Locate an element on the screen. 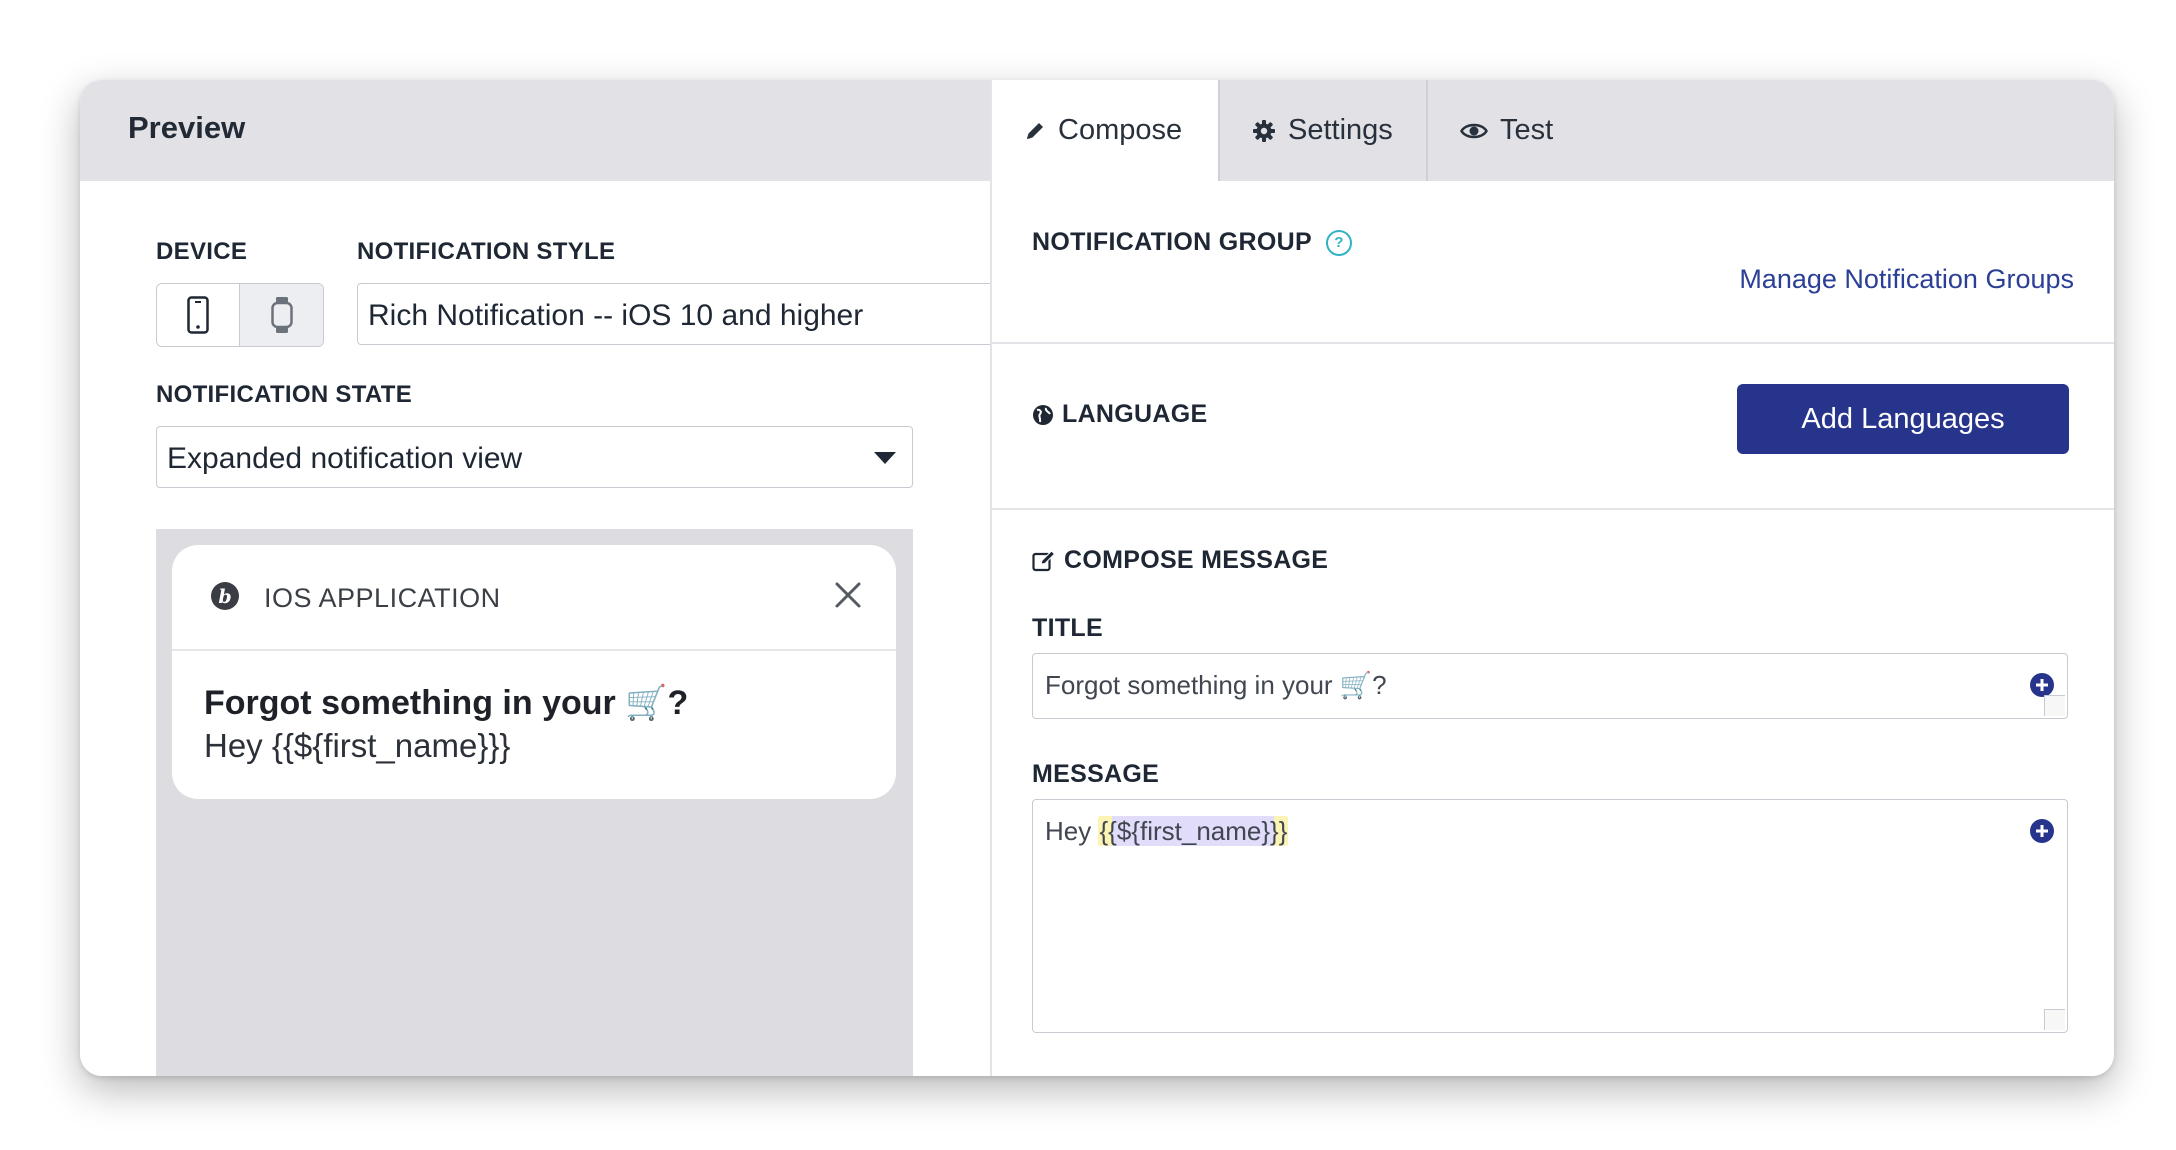  message-textarea-value: Hey {{${first_name}}} is located at coordinates (1167, 831).